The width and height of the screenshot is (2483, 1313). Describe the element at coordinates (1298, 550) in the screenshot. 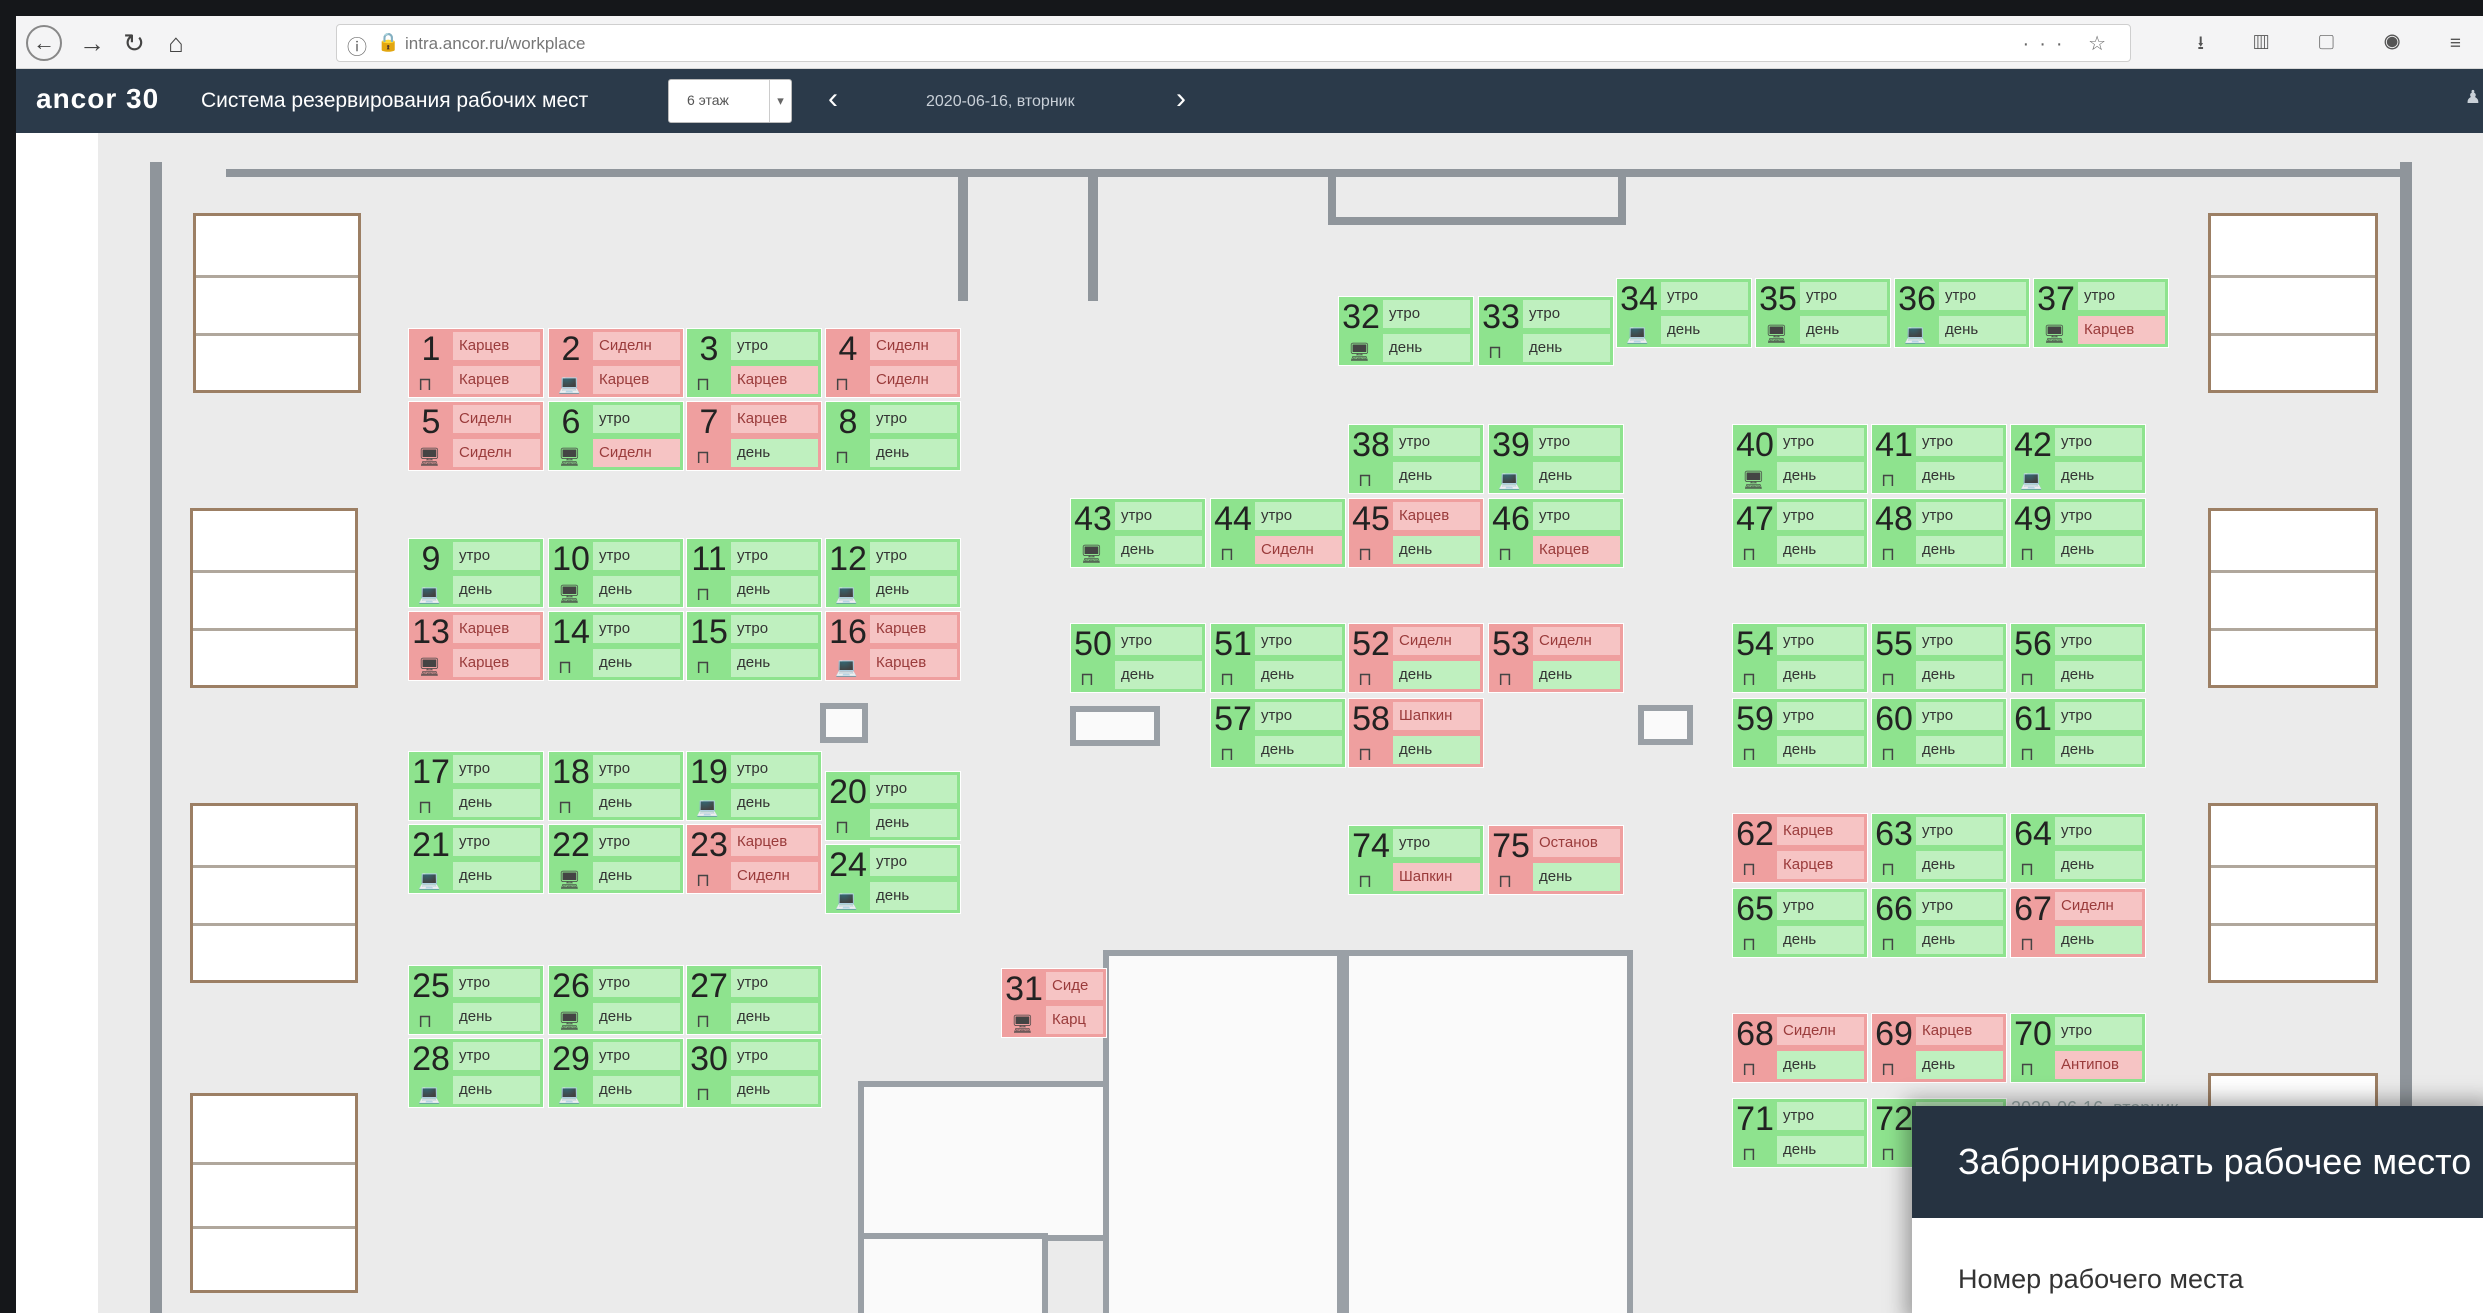

I see `day-slot: Сиделн` at that location.